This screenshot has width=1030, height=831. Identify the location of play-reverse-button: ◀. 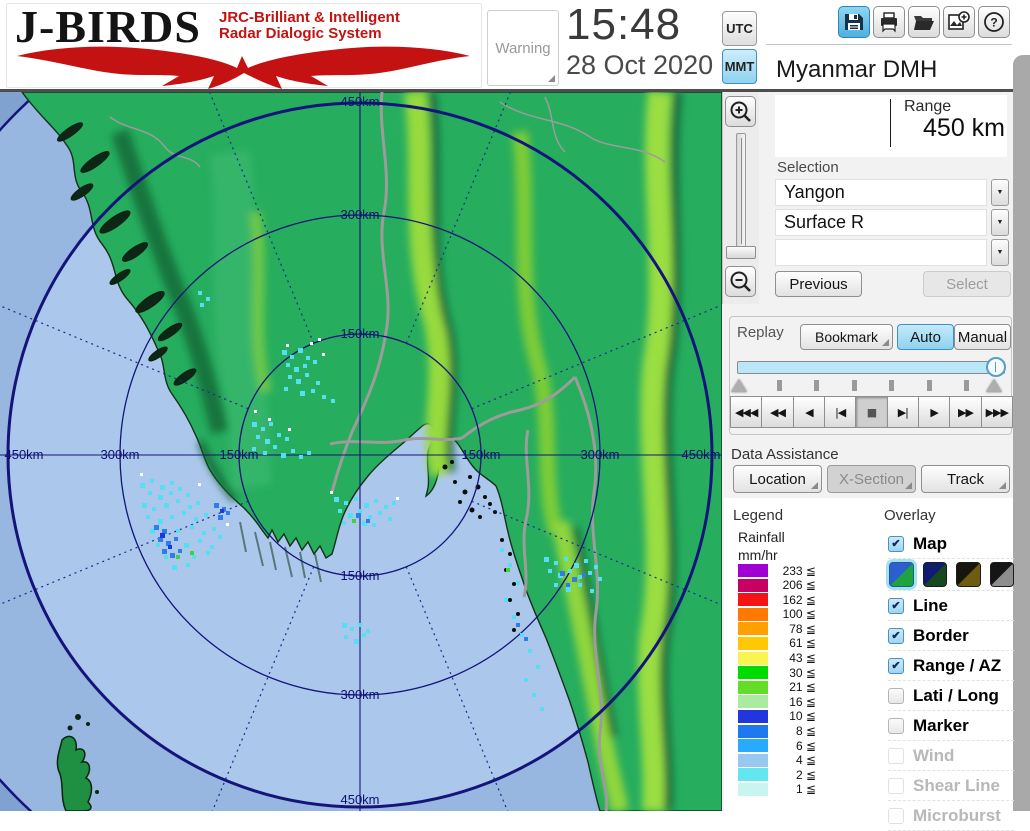
(808, 412).